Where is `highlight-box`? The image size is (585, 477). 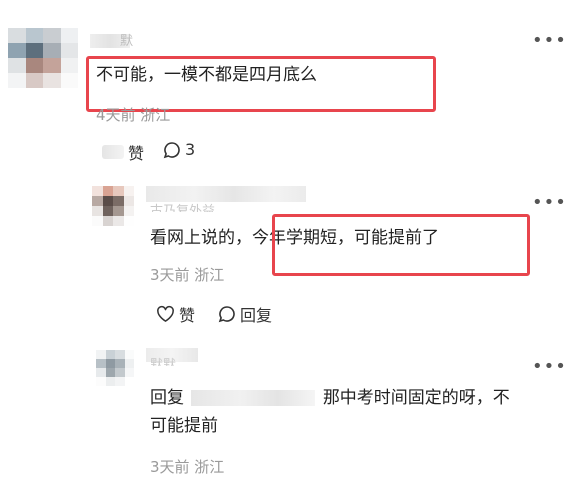
highlight-box is located at coordinates (401, 245).